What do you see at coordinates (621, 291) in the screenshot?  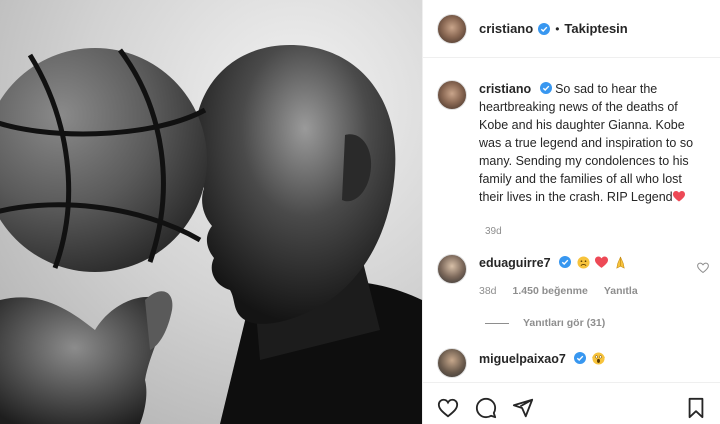 I see `reply-button: Yanıtla` at bounding box center [621, 291].